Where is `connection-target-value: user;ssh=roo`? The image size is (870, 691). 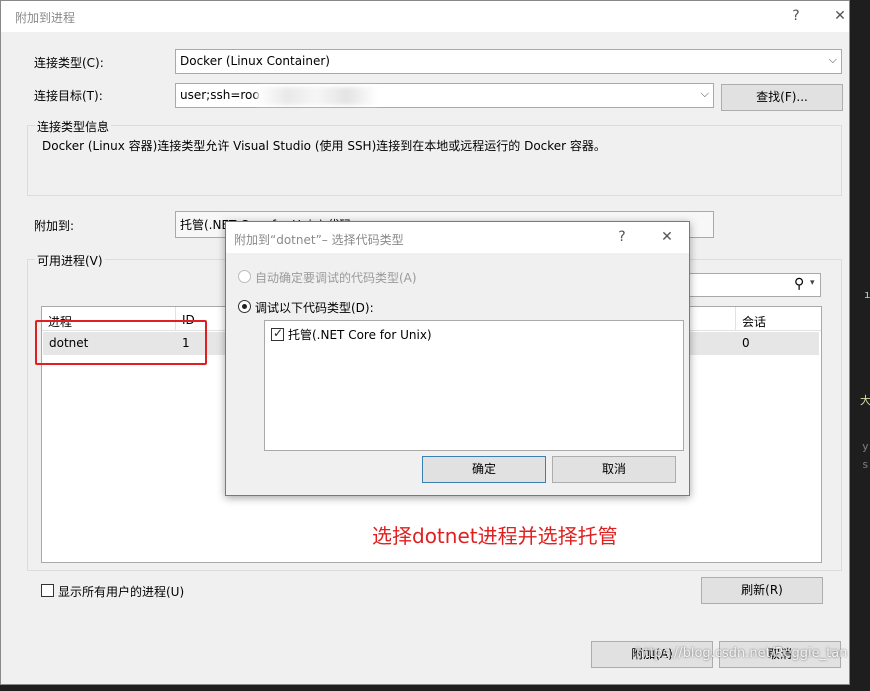
connection-target-value: user;ssh=roo is located at coordinates (220, 95).